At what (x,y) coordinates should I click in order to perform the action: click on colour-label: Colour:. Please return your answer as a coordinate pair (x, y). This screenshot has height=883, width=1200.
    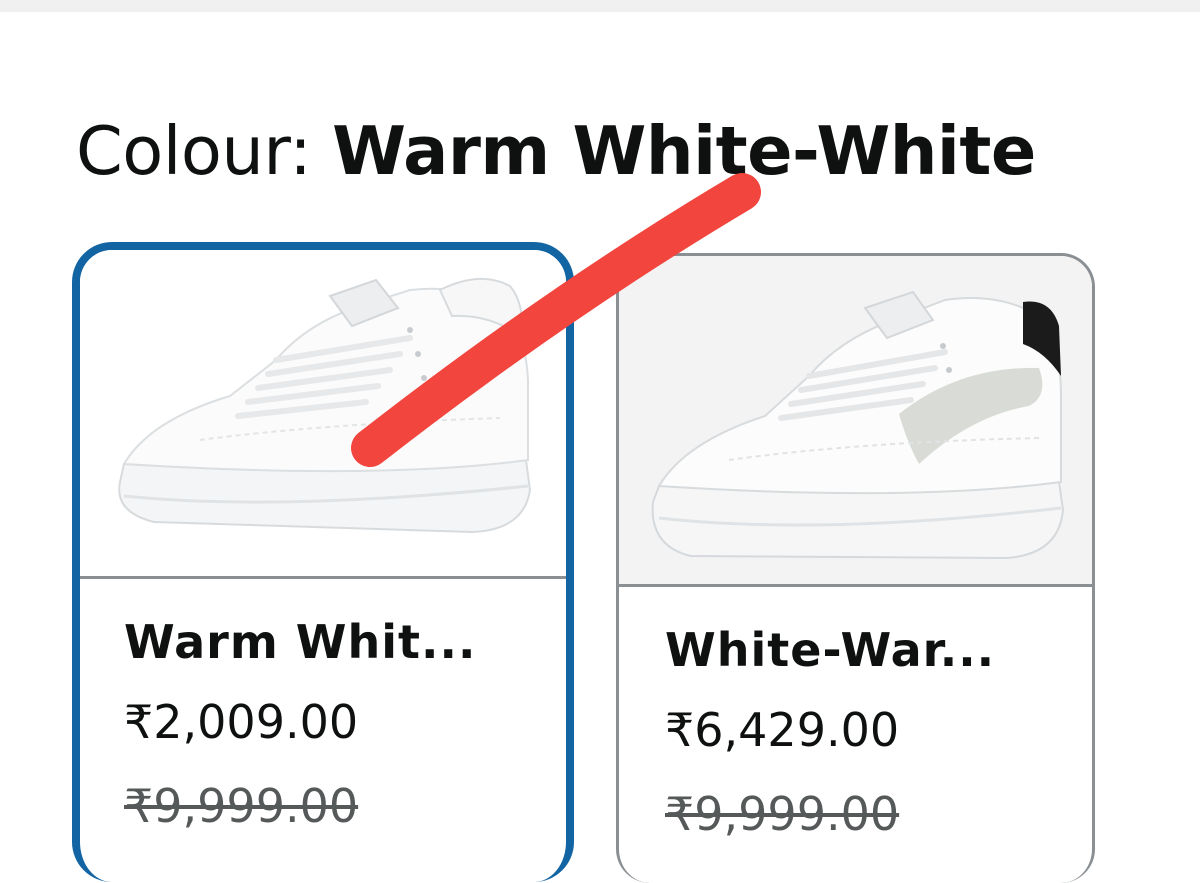
    Looking at the image, I should click on (204, 151).